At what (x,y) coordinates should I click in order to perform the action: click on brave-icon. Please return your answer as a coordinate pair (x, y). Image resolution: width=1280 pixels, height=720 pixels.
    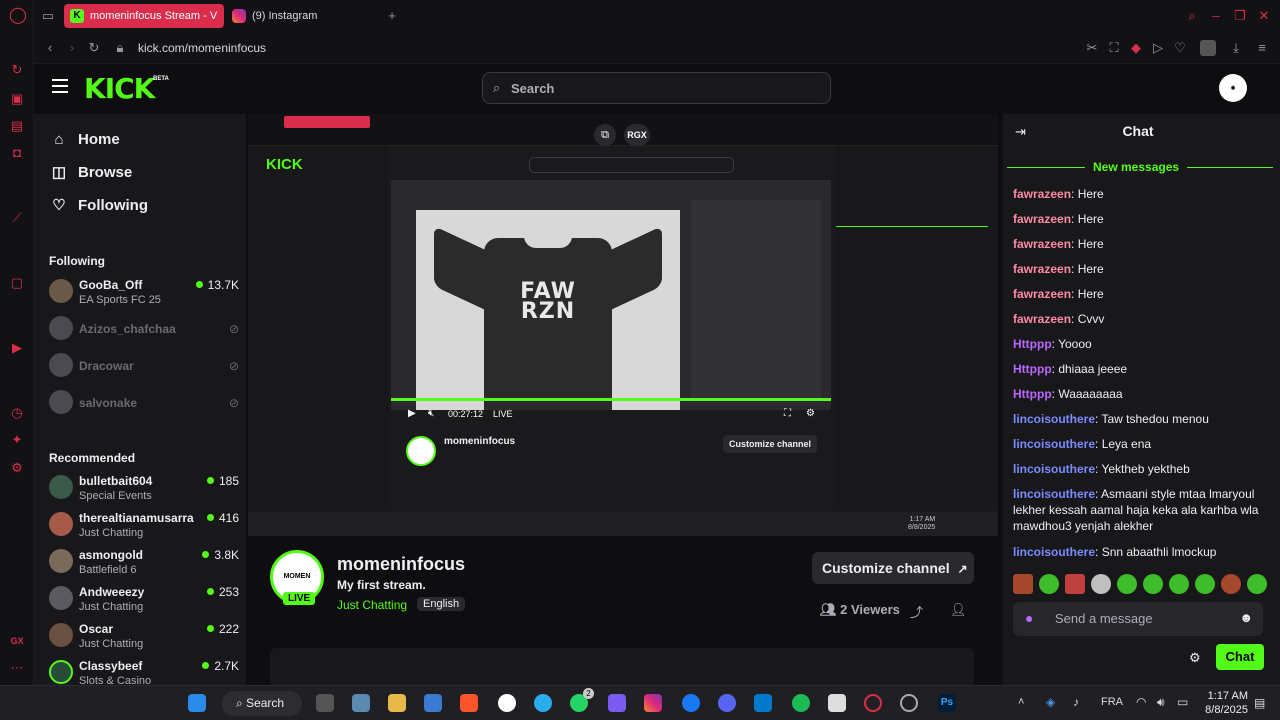
    Looking at the image, I should click on (469, 703).